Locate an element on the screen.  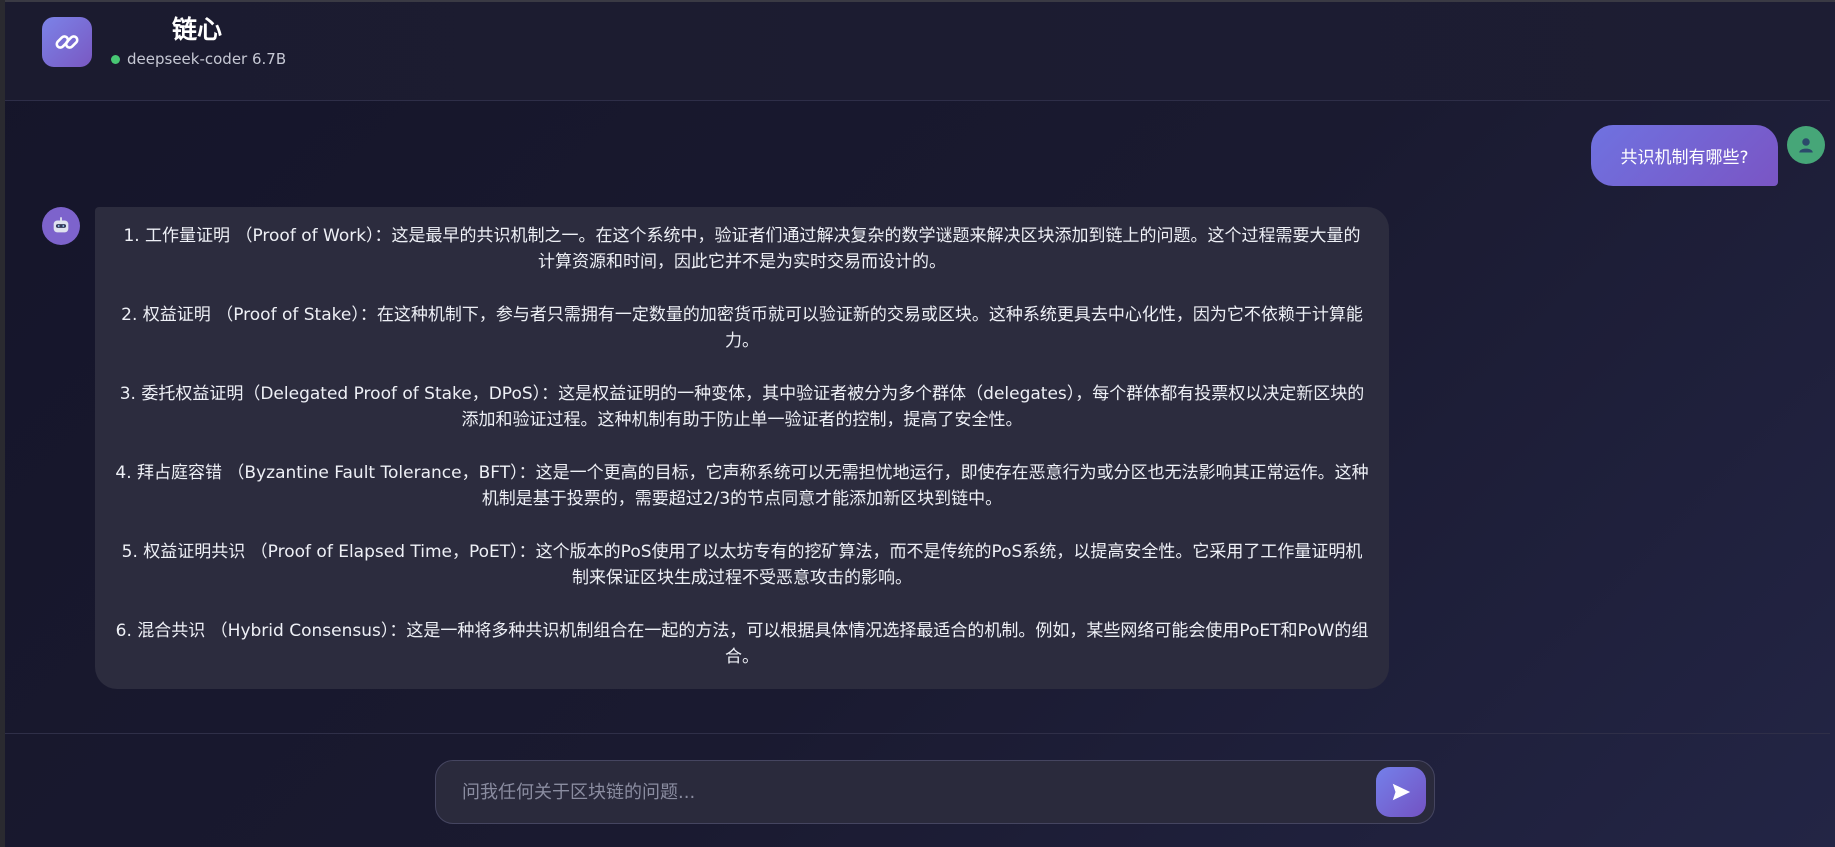
app-title: 链心 is located at coordinates (197, 29).